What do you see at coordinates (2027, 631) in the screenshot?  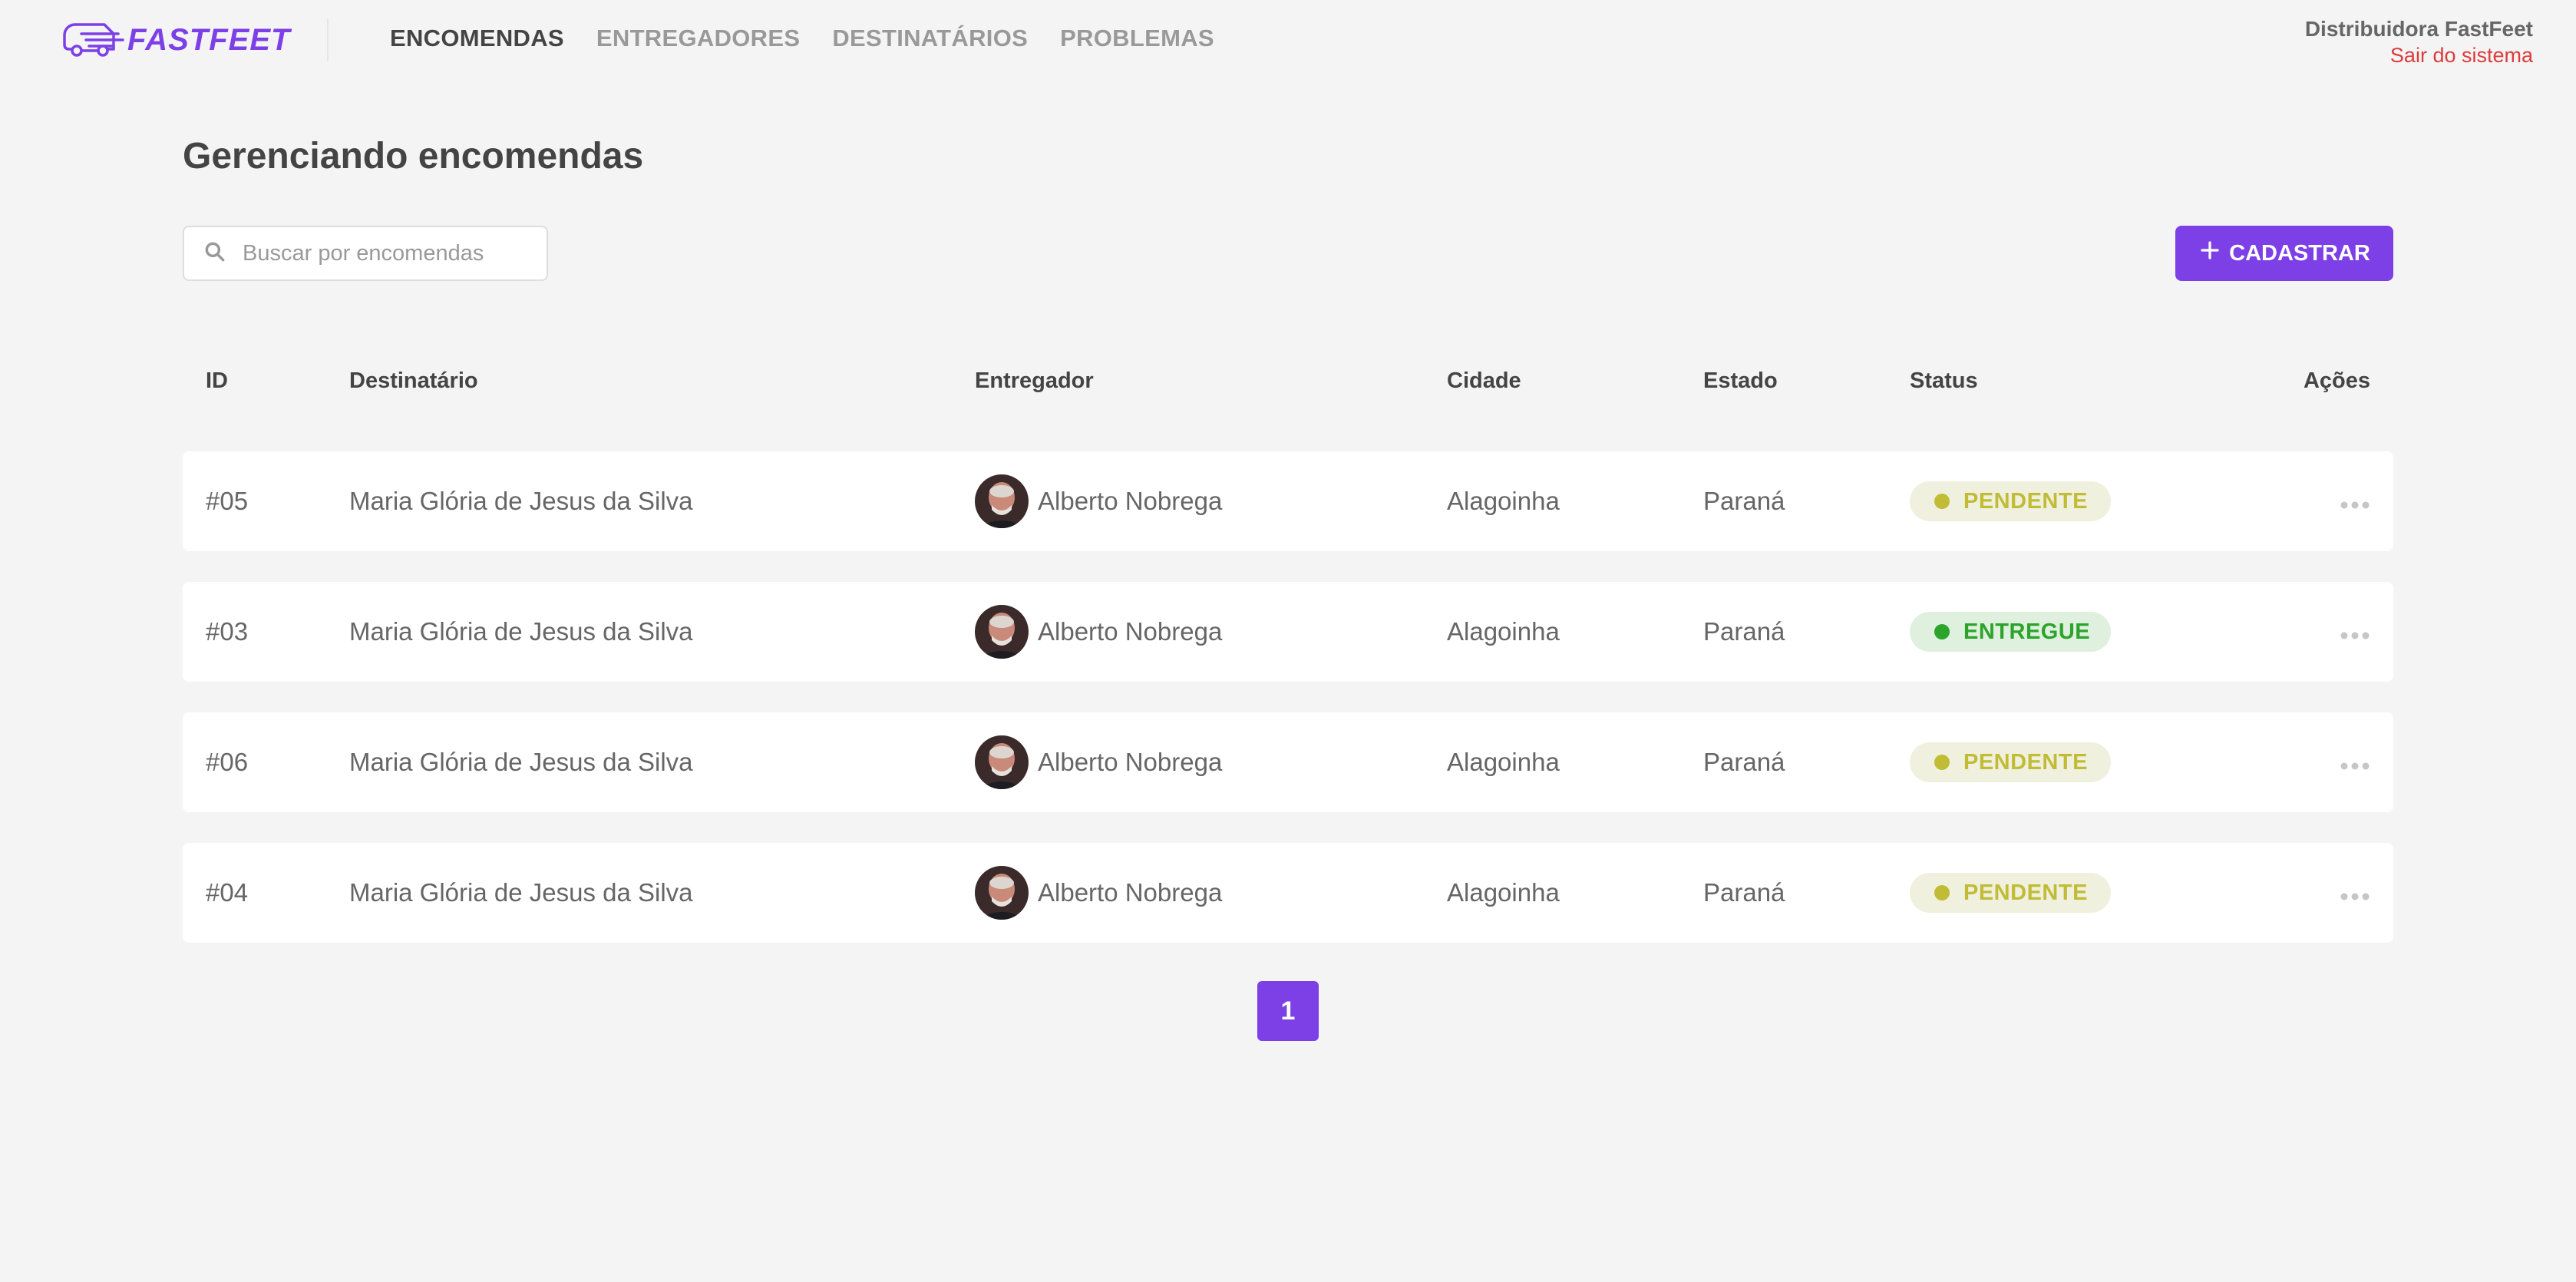 I see `status-label: ENTREGUE` at bounding box center [2027, 631].